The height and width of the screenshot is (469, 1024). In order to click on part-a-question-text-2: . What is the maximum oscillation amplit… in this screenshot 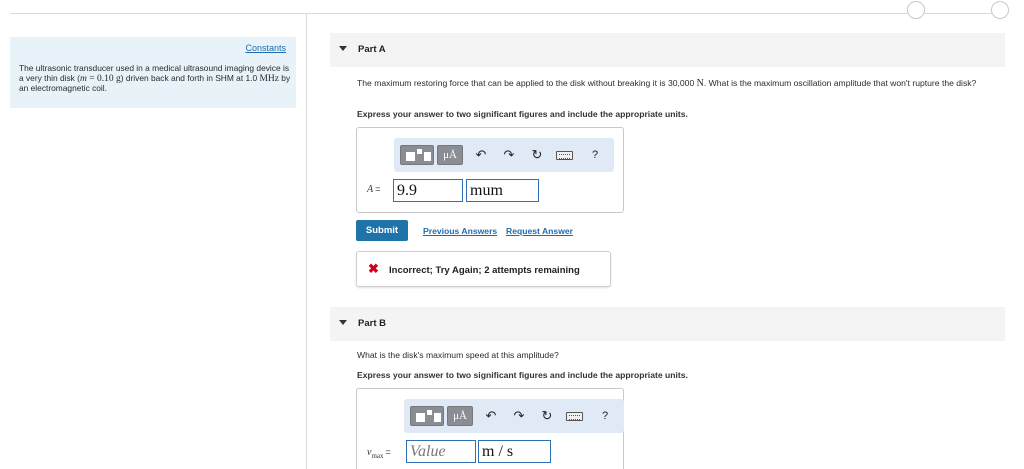, I will do `click(840, 83)`.